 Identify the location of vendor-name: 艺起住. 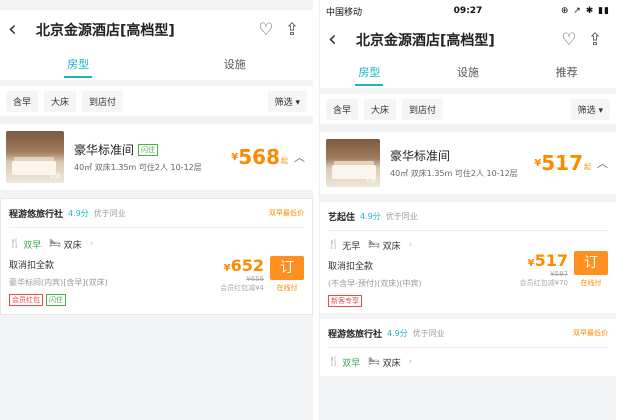
(342, 217).